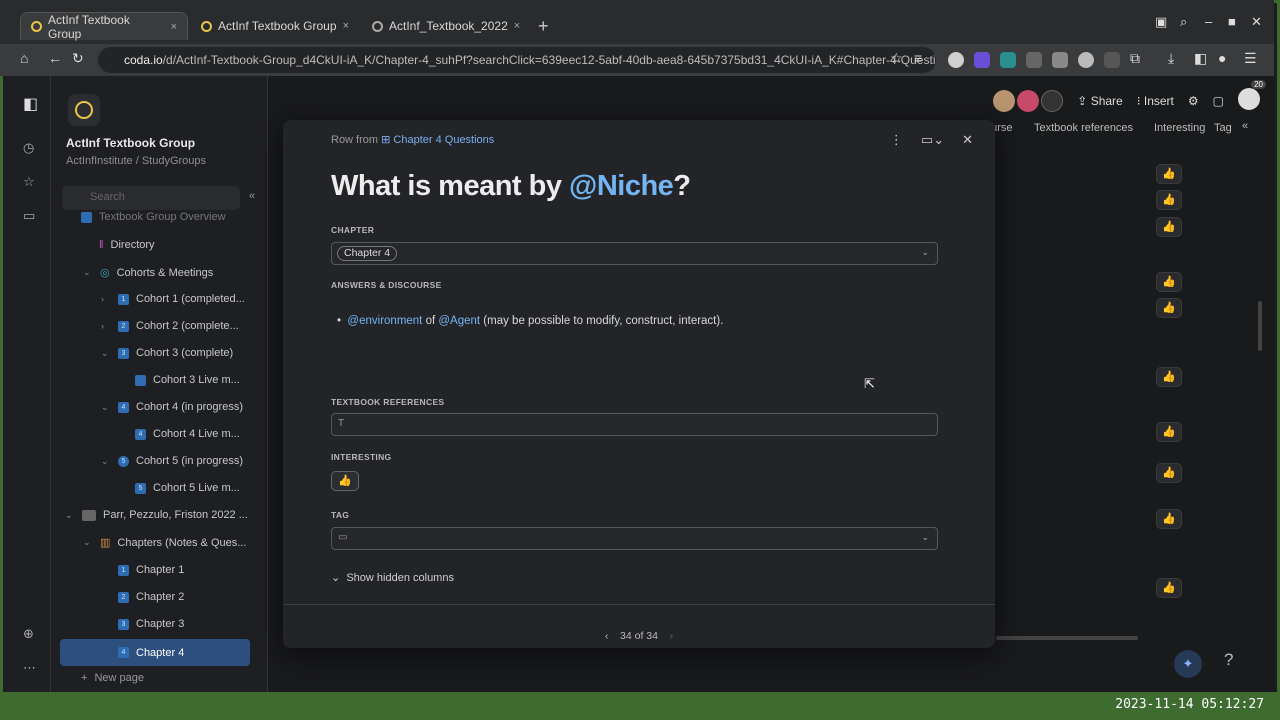 This screenshot has height=720, width=1280. I want to click on maximize-icon: ■, so click(1232, 21).